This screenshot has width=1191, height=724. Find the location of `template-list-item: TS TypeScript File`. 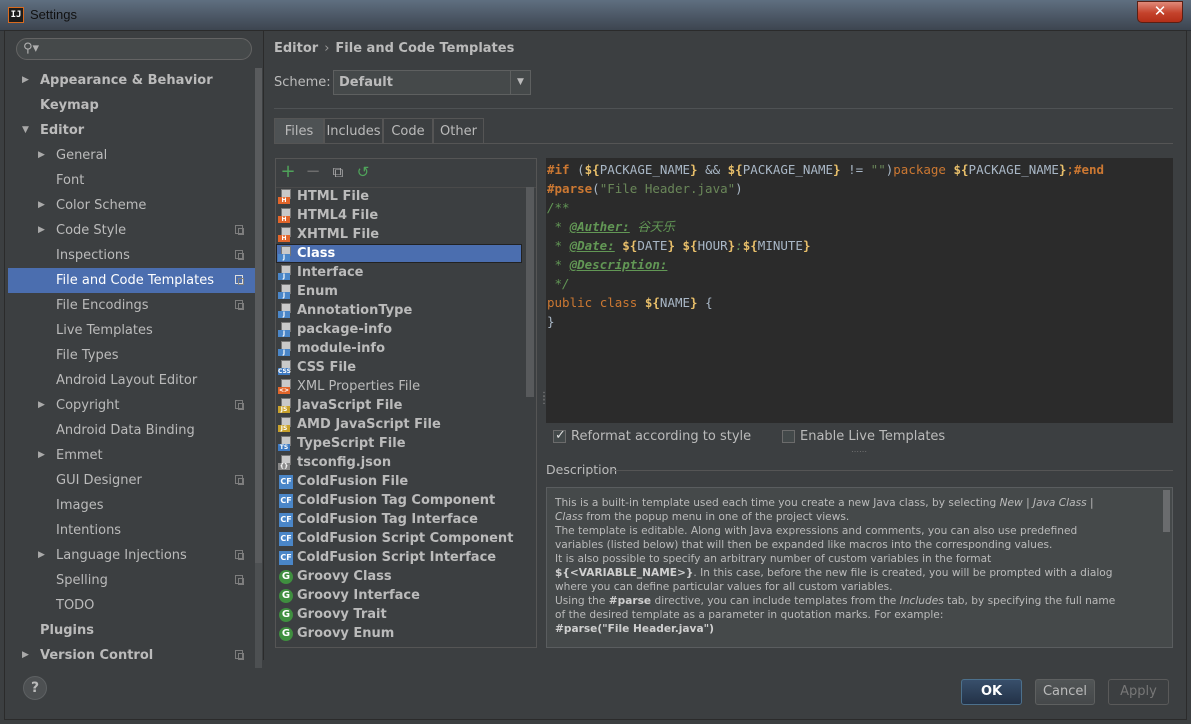

template-list-item: TS TypeScript File is located at coordinates (399, 443).